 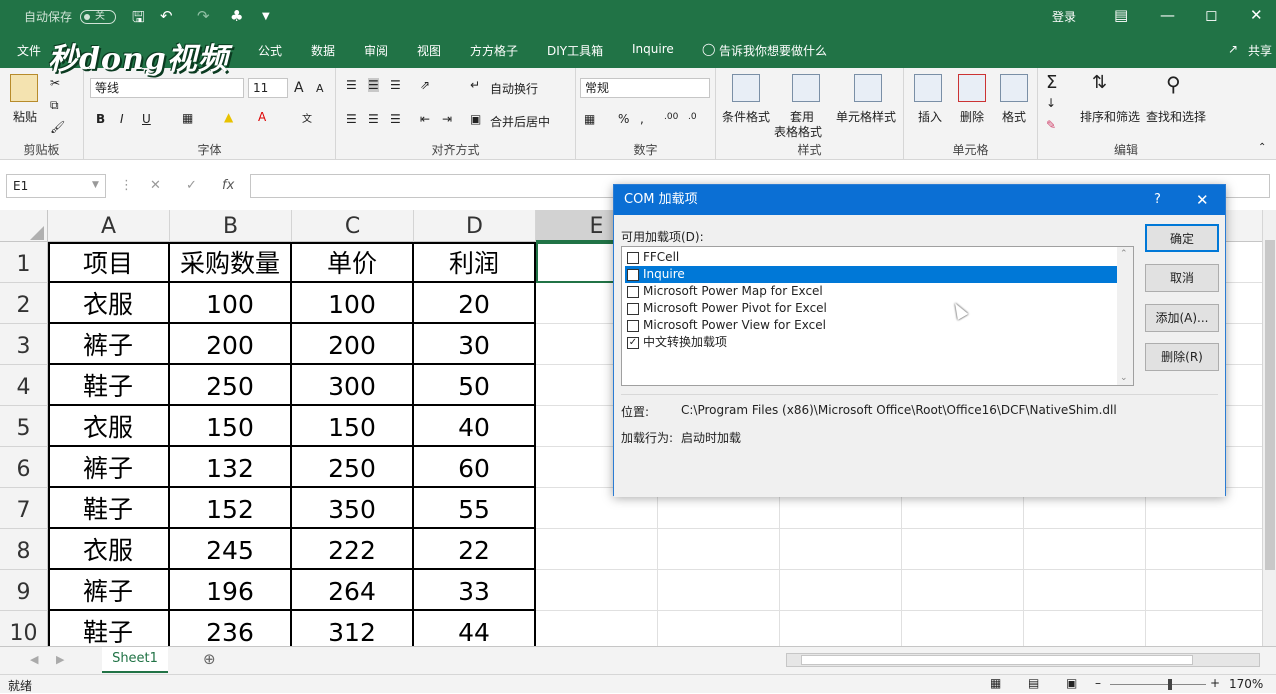 What do you see at coordinates (1269, 428) in the screenshot?
I see `vertical-scrollbar` at bounding box center [1269, 428].